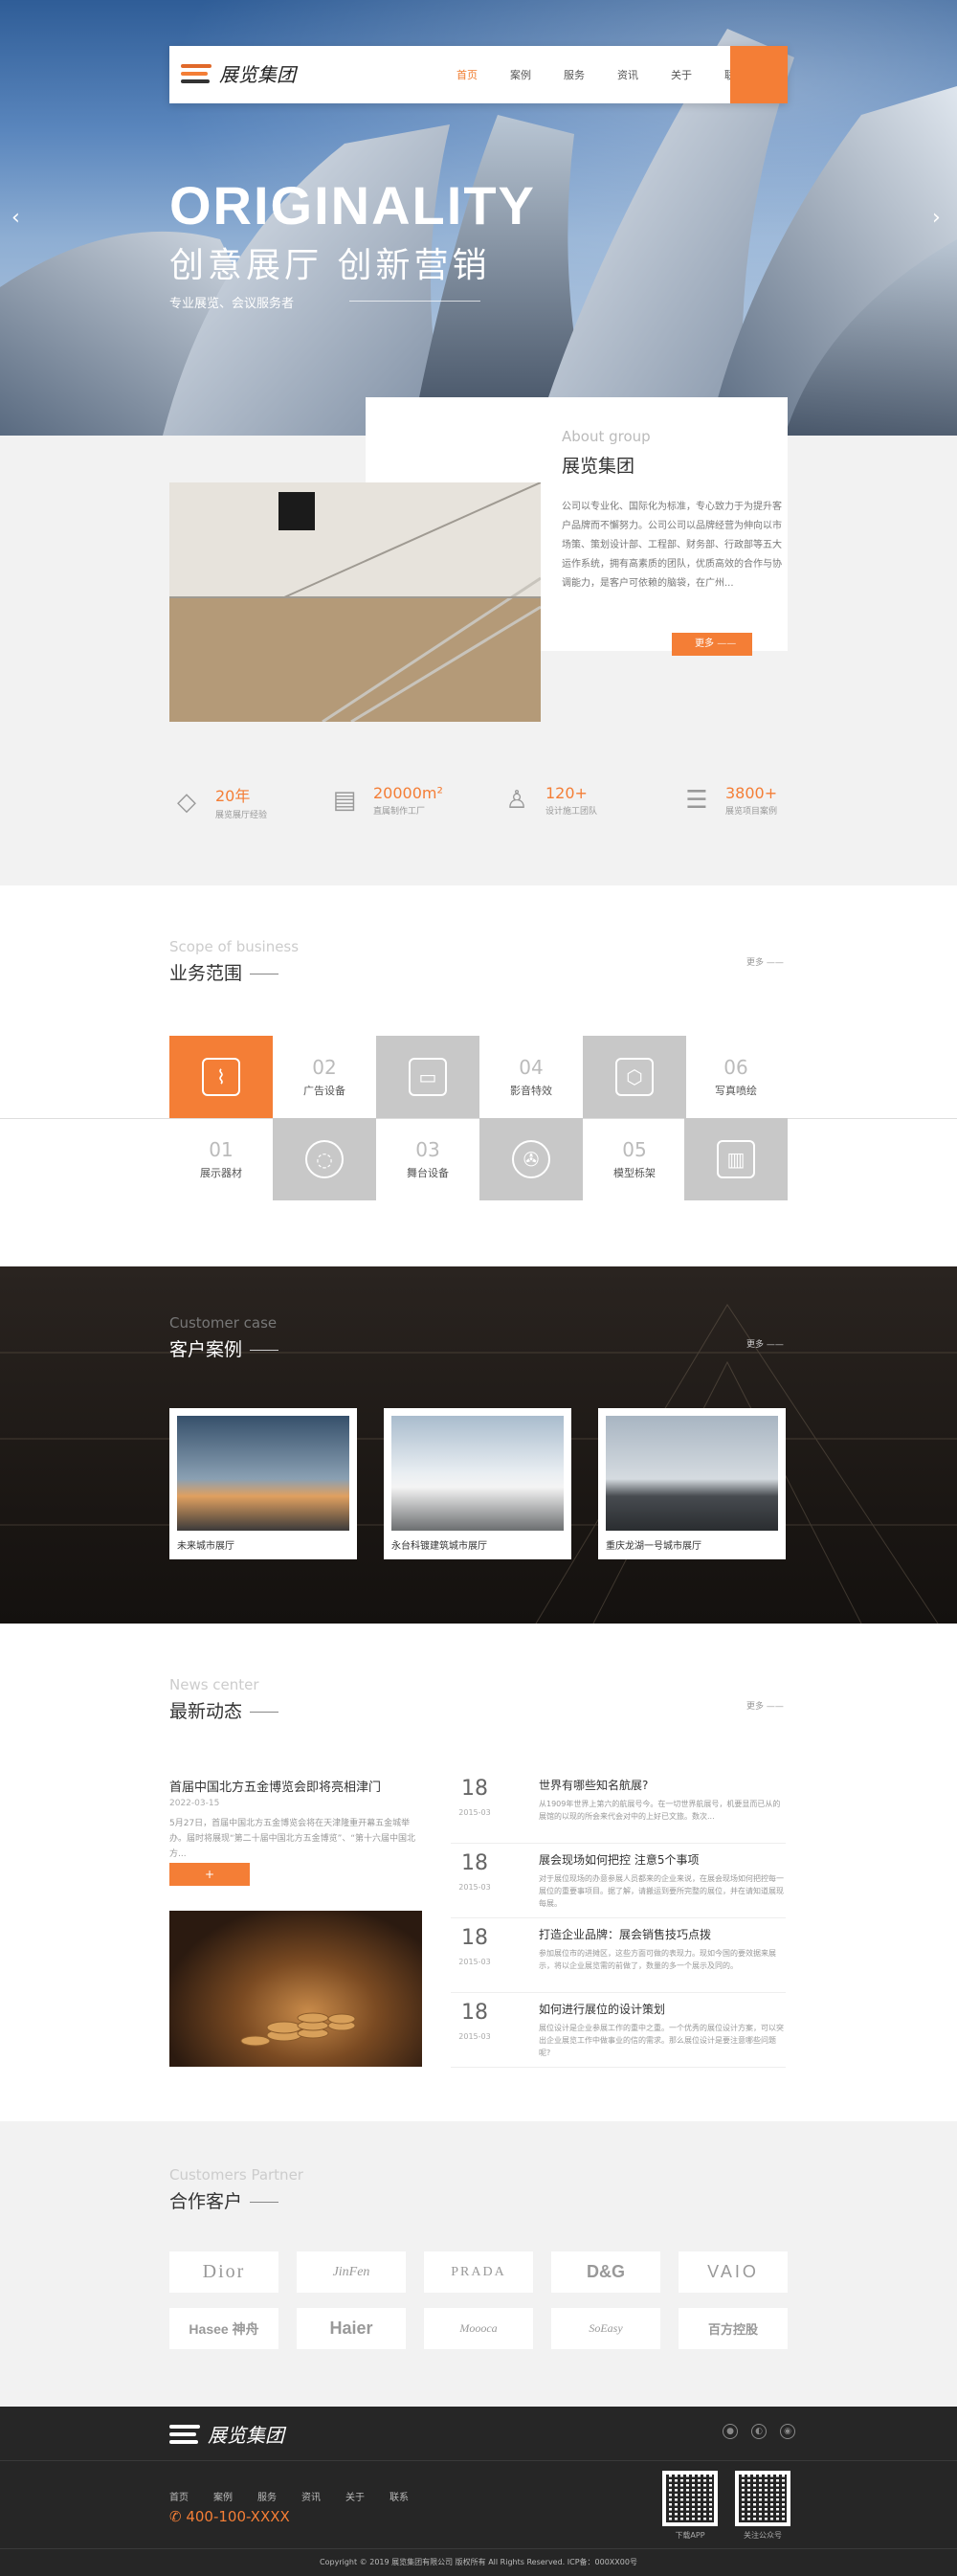 This screenshot has width=957, height=2576. I want to click on about-more-label: 更多, so click(704, 644).